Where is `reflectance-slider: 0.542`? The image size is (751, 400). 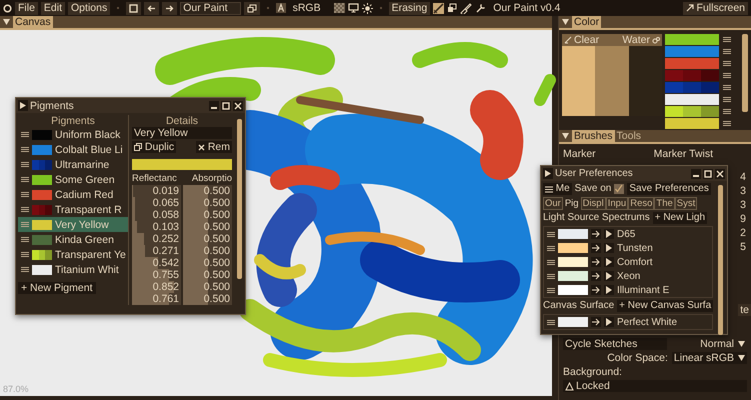
reflectance-slider: 0.542 is located at coordinates (156, 263).